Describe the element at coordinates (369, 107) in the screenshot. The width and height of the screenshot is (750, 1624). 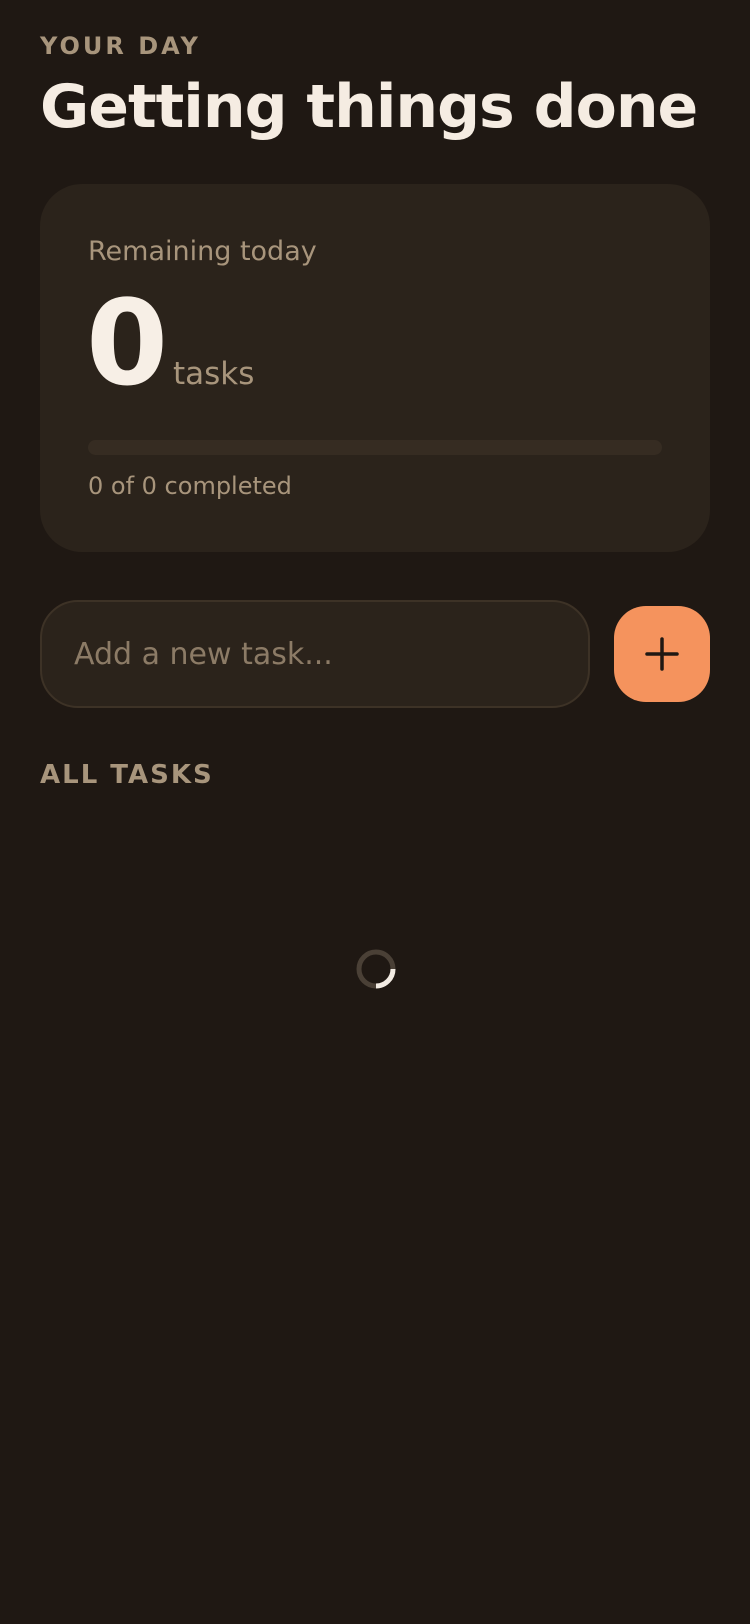
I see `page-title: Getting things done` at that location.